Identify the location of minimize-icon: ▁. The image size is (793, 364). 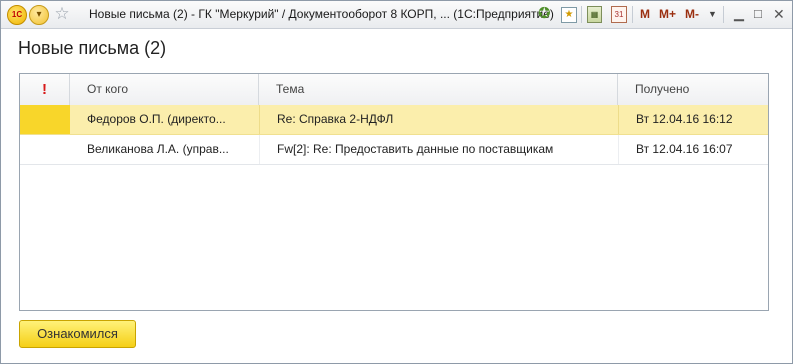
(739, 14).